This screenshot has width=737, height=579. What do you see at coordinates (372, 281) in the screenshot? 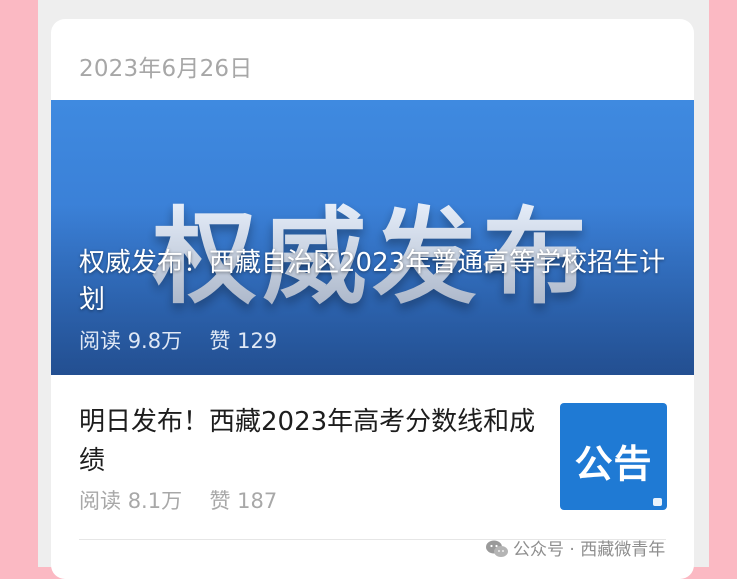
I see `hero-article-title: 权威发布！西藏自治区2023年普通高等学校招生计划` at bounding box center [372, 281].